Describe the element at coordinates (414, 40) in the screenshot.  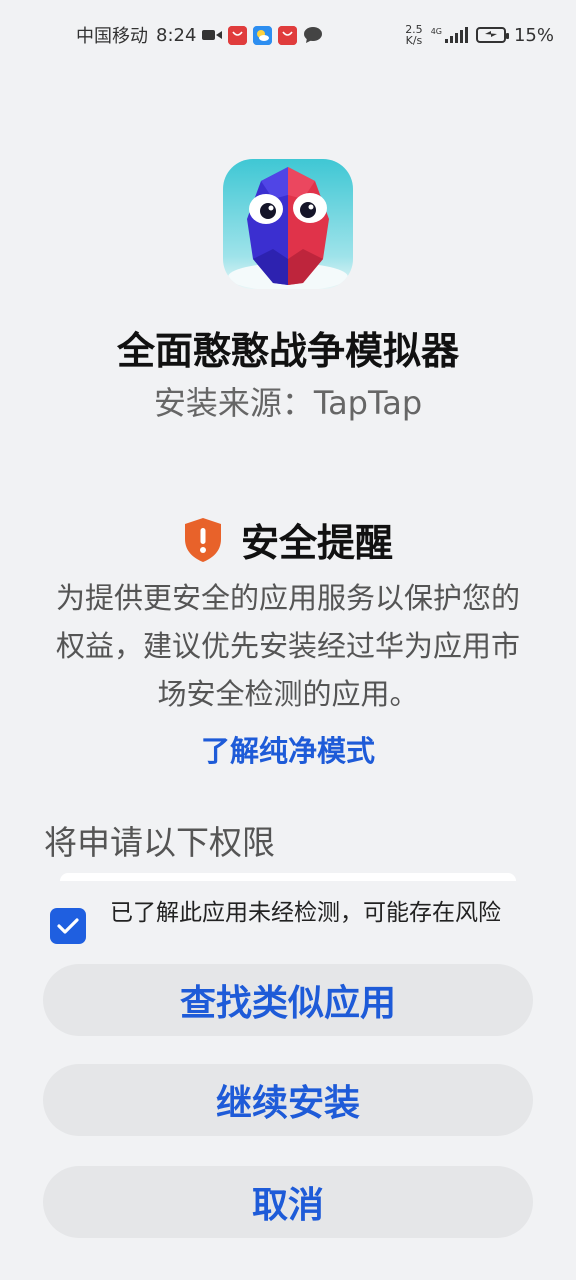
I see `network-speed-unit: K/s` at that location.